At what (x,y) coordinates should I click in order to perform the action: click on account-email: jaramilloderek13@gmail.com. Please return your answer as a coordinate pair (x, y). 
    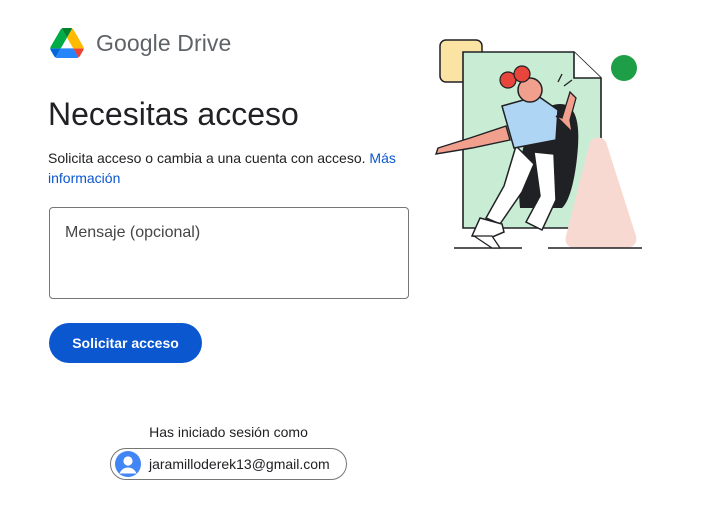
    Looking at the image, I should click on (239, 464).